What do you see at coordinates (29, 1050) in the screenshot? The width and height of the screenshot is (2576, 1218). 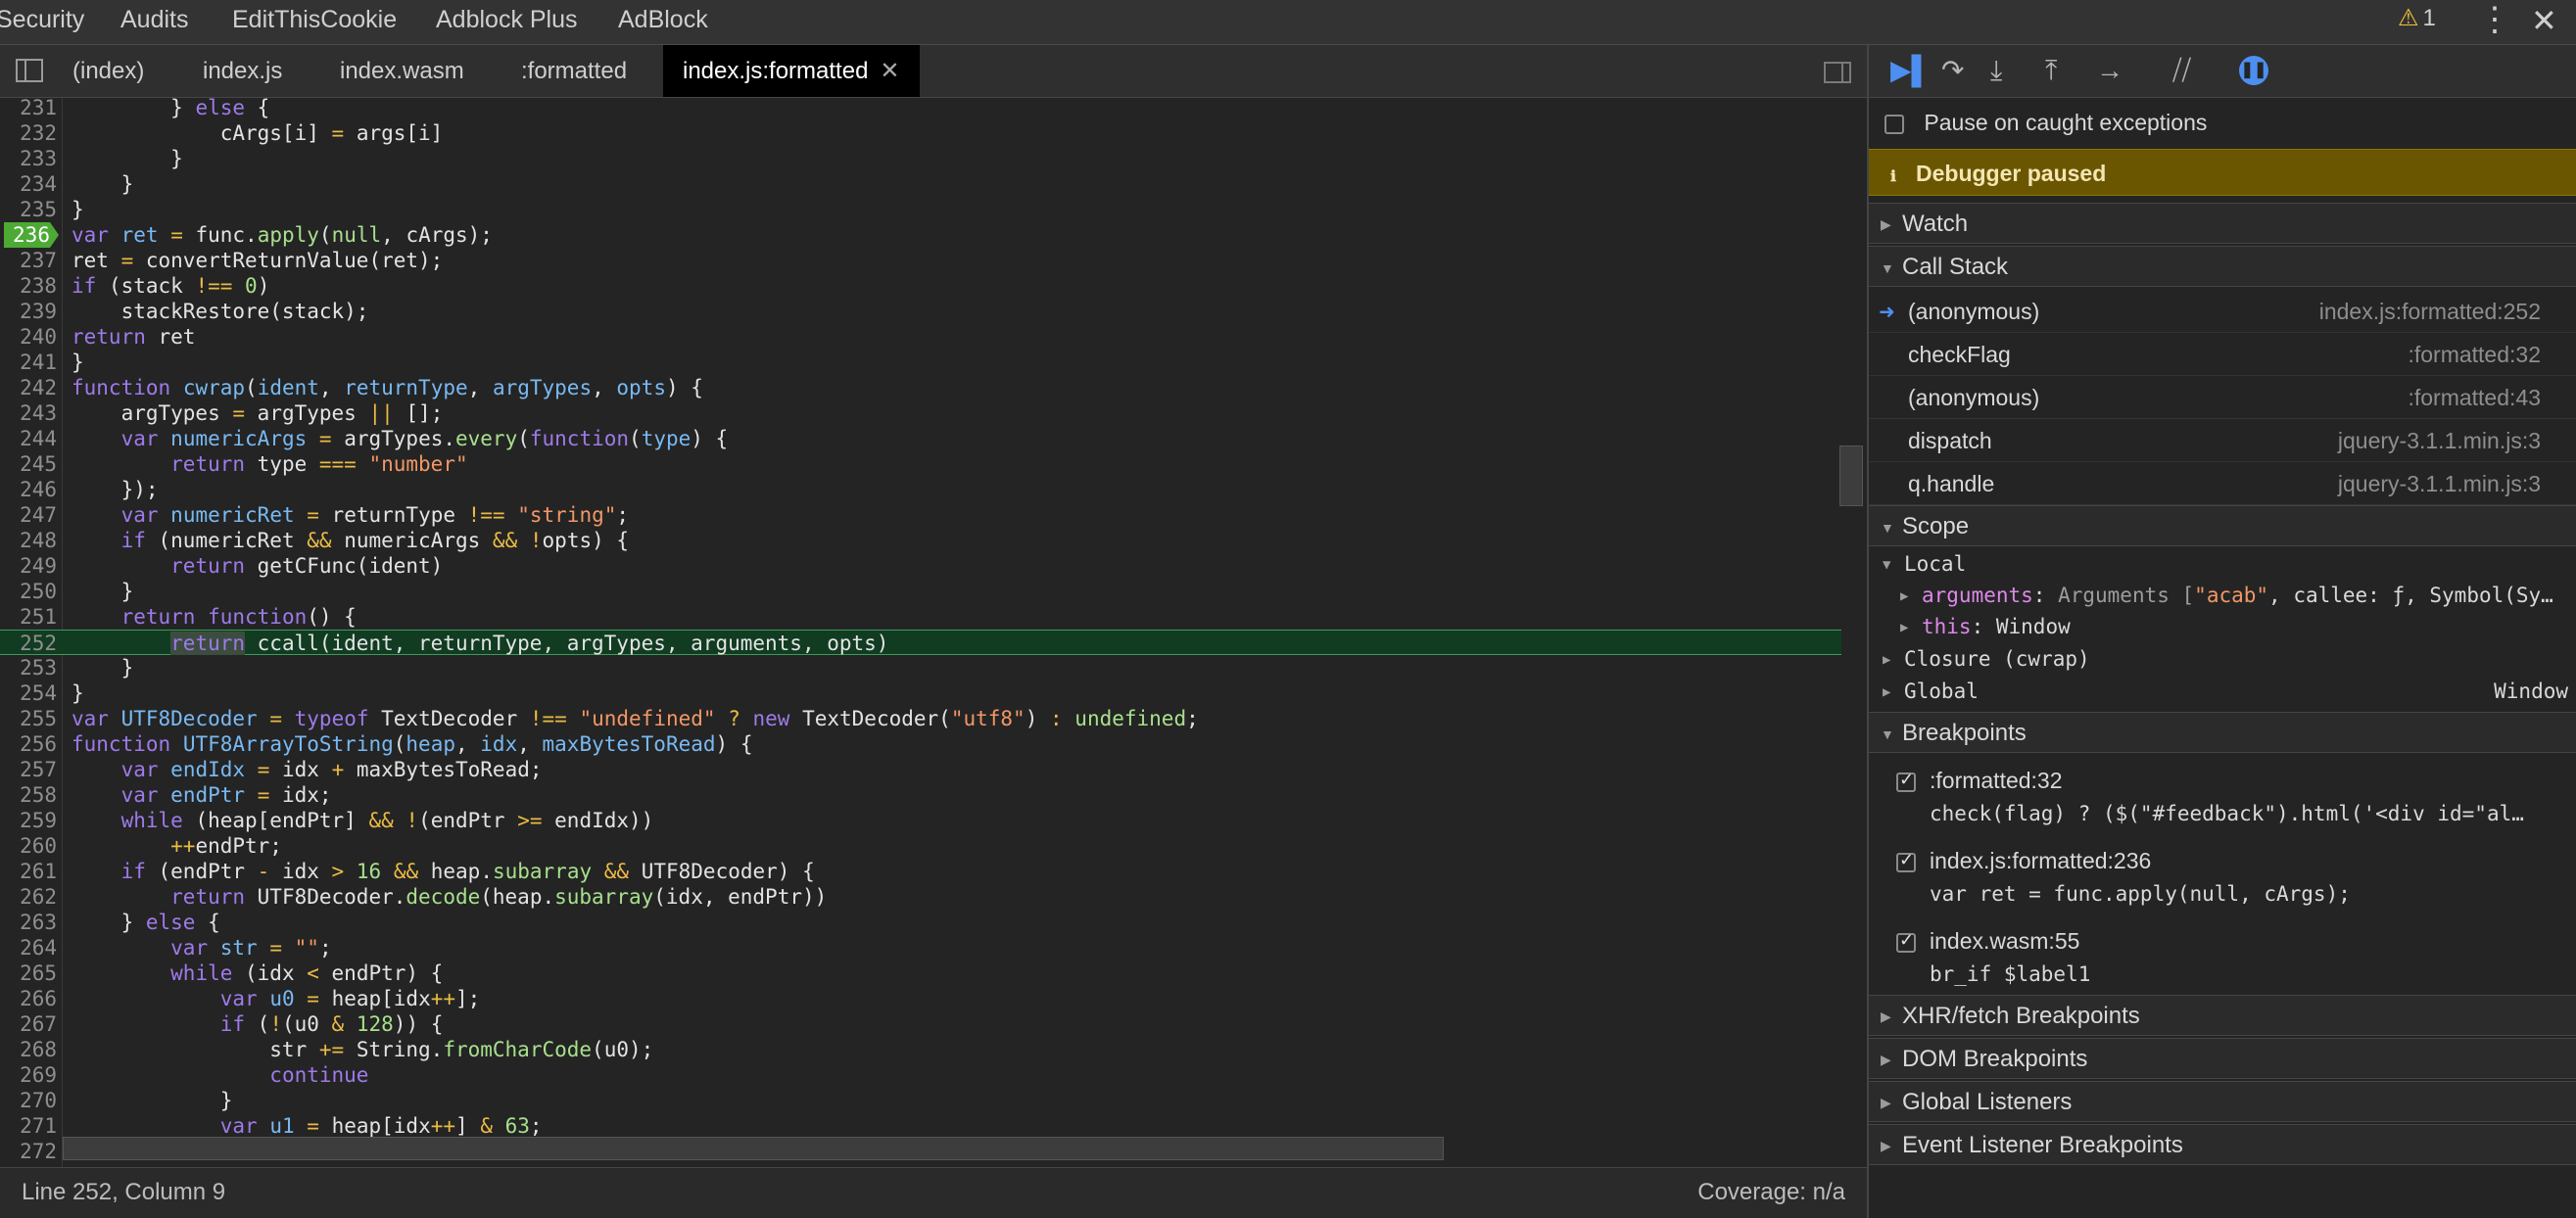 I see `line-number: 268` at bounding box center [29, 1050].